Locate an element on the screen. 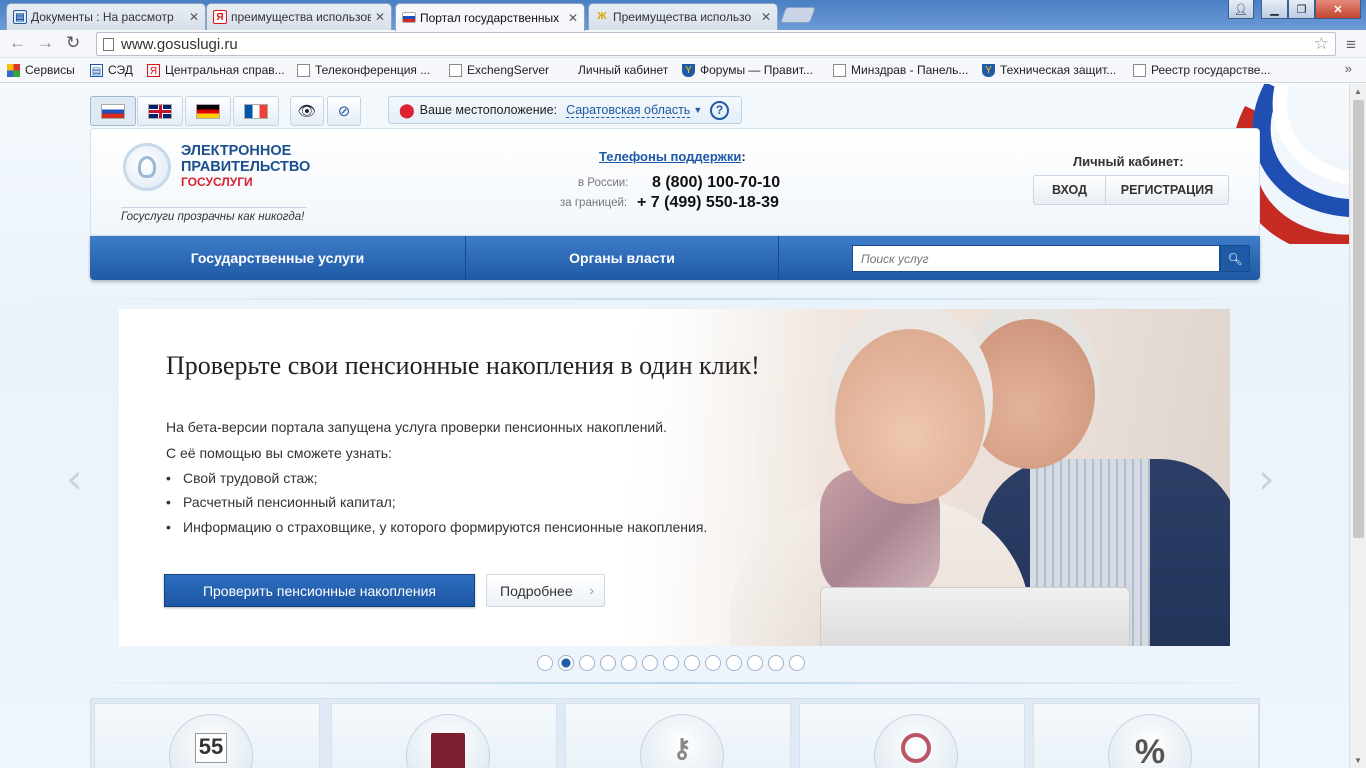 The height and width of the screenshot is (768, 1366). document-favicon-icon: ▤ is located at coordinates (20, 17).